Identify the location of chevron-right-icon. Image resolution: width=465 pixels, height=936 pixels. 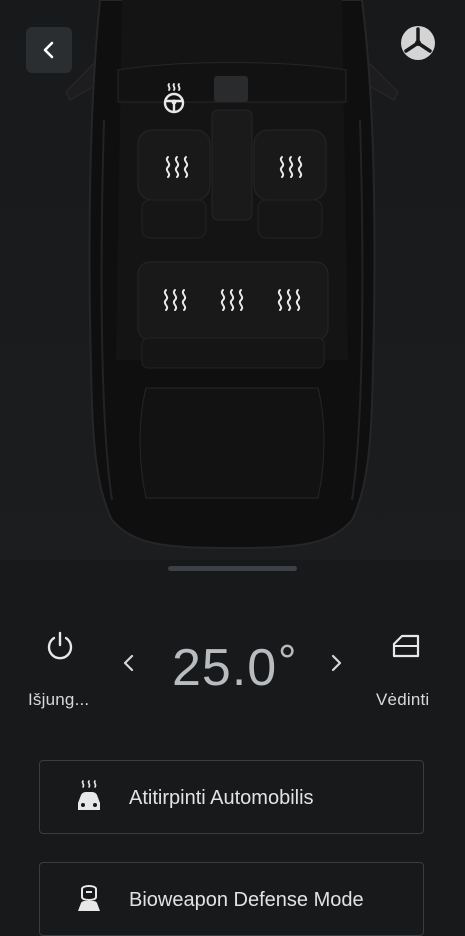
(336, 663).